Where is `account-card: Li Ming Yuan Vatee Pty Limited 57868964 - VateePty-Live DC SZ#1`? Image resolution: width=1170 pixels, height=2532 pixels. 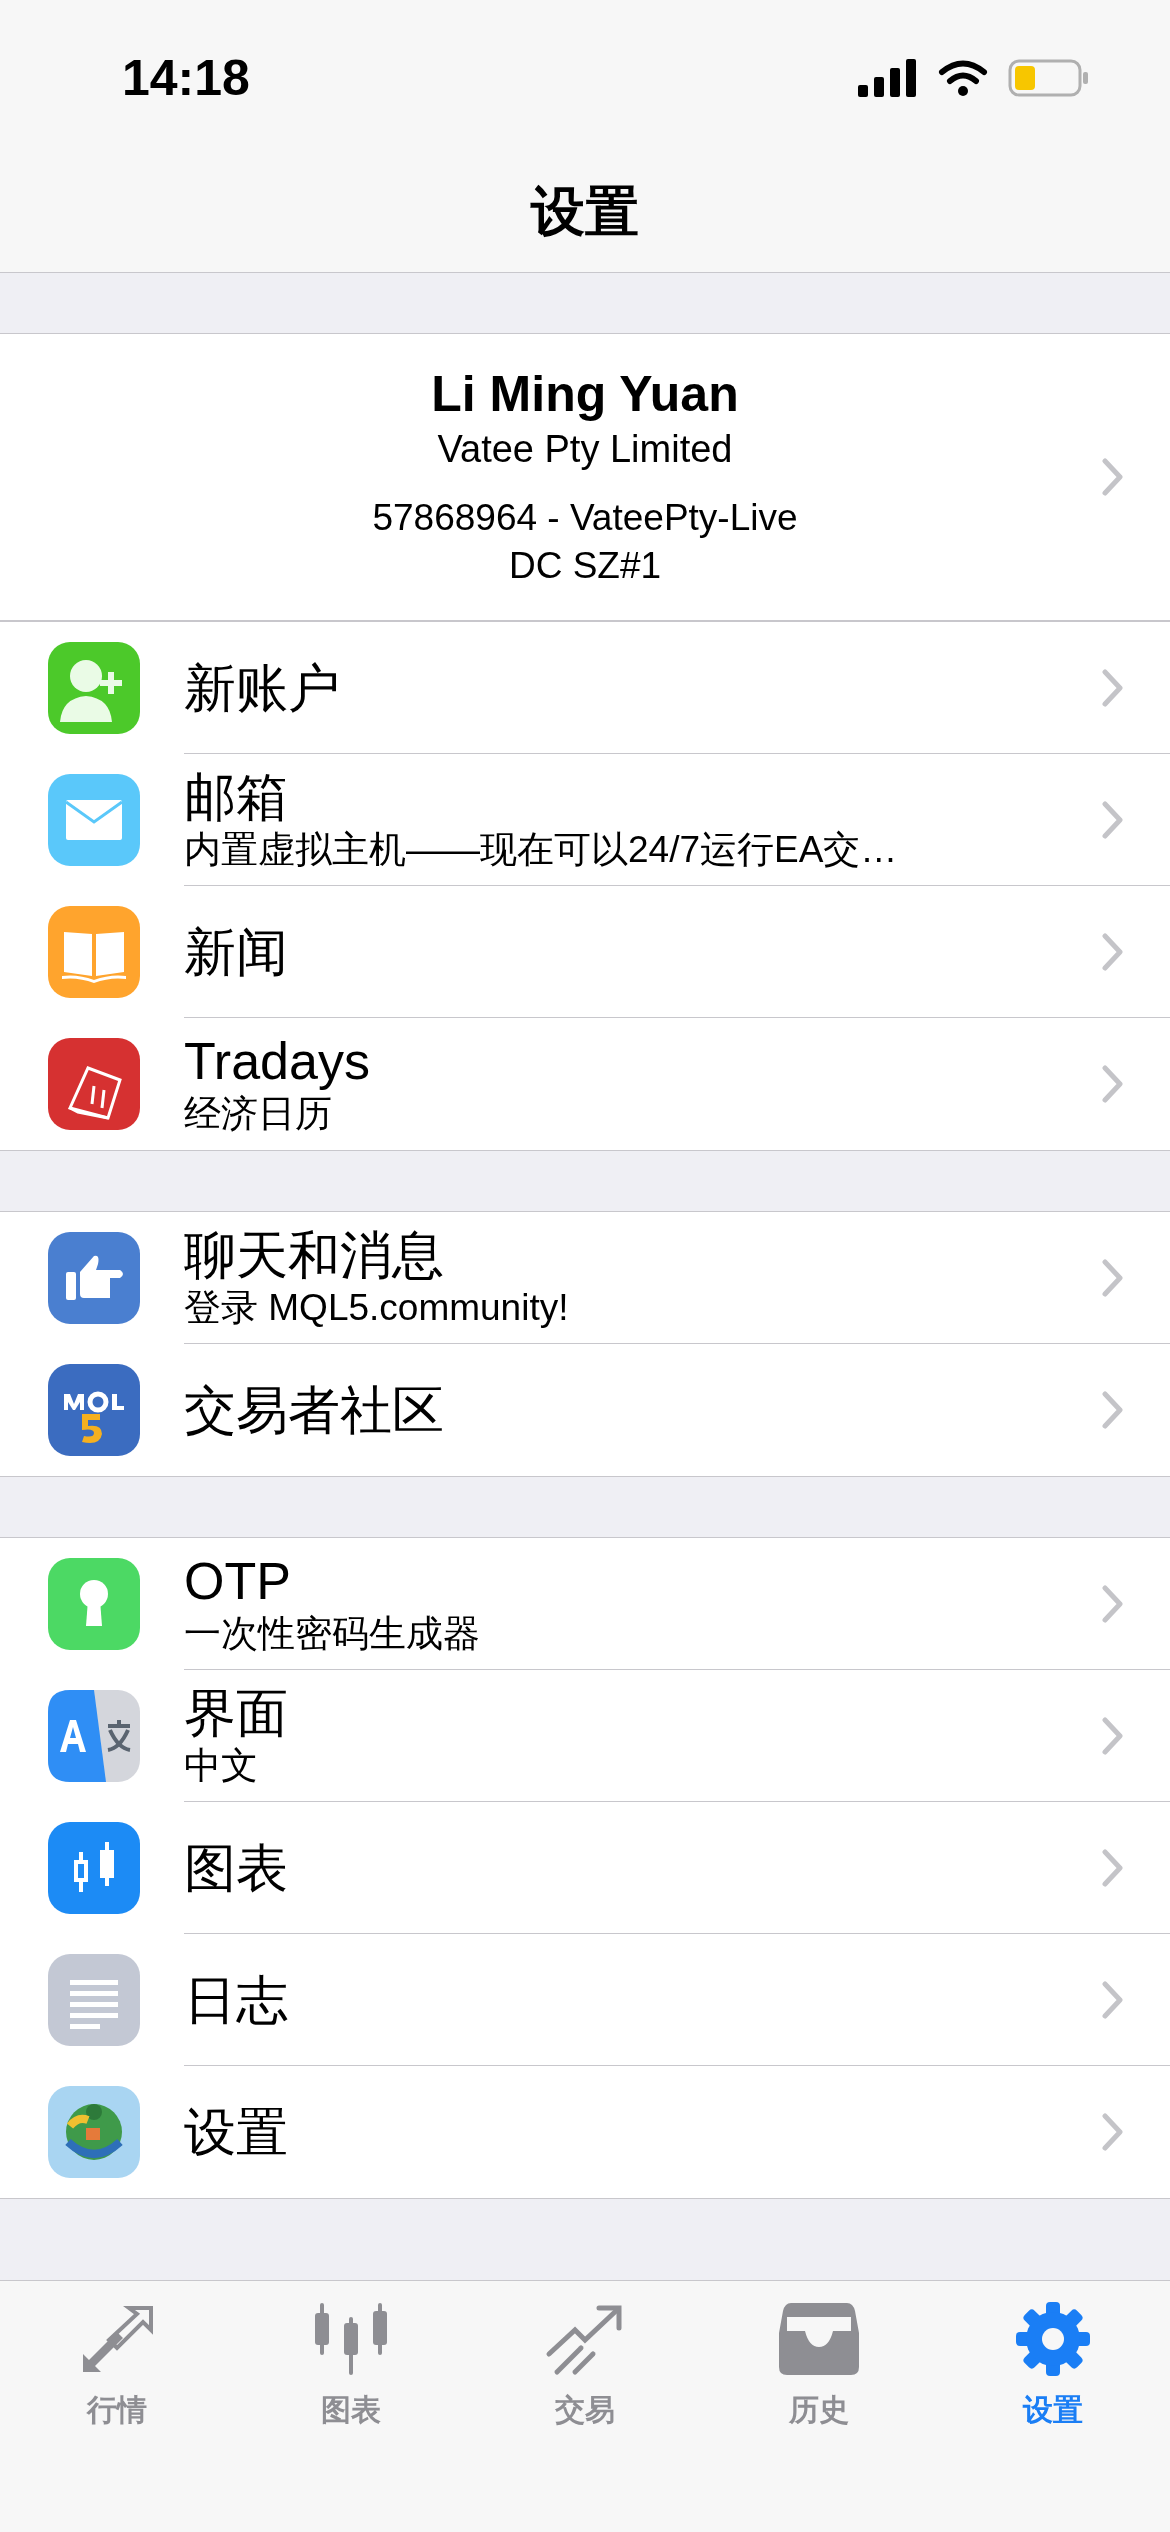
account-card: Li Ming Yuan Vatee Pty Limited 57868964 - VateePty-Live DC SZ#1 is located at coordinates (585, 477).